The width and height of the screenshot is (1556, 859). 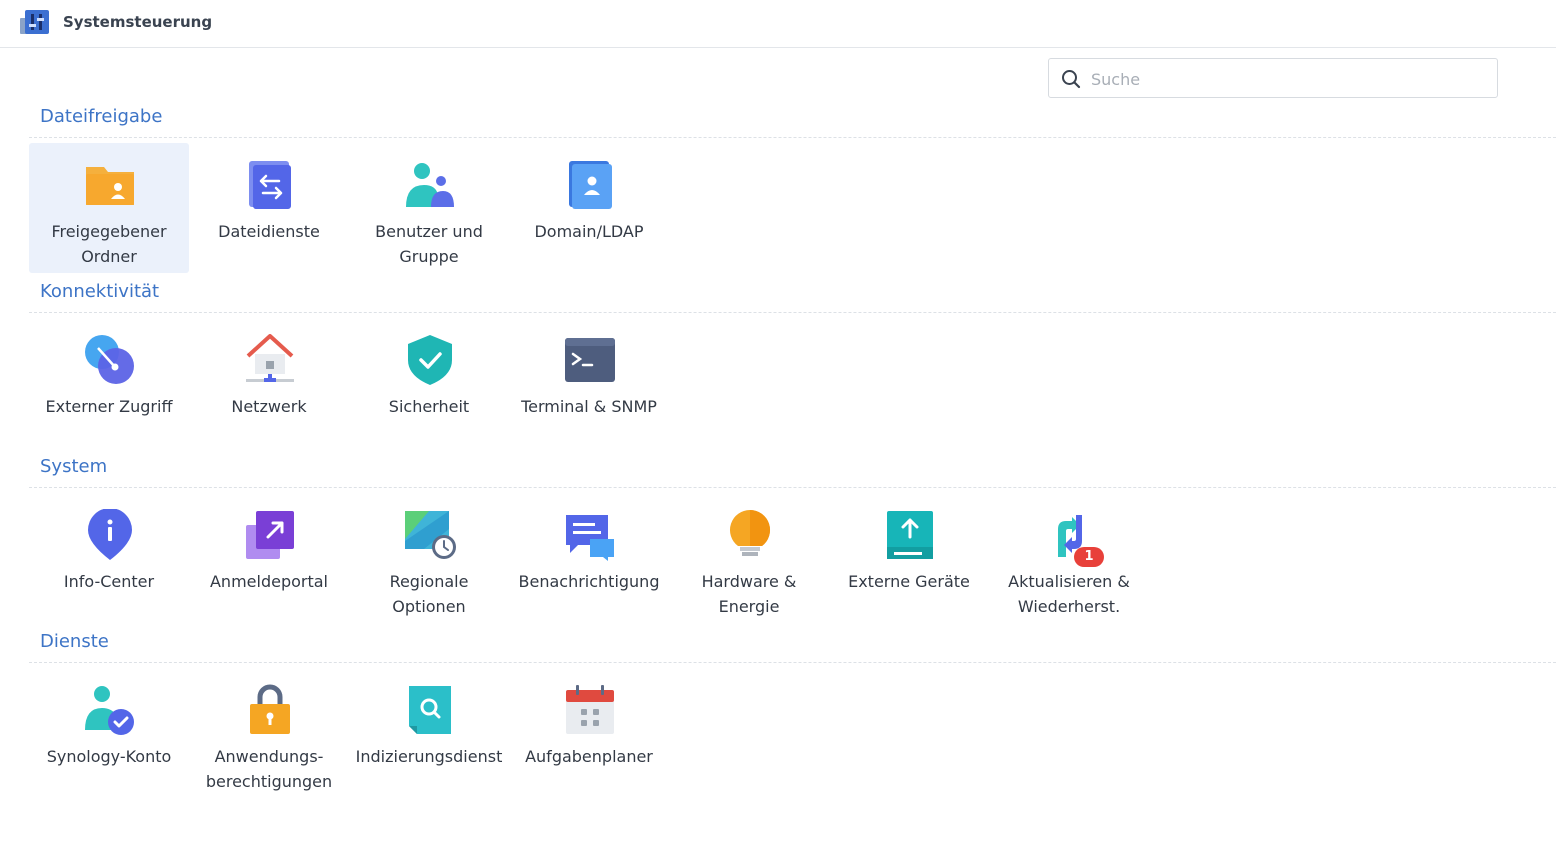 What do you see at coordinates (109, 244) in the screenshot?
I see `tile-label: Freigegebener Ordner` at bounding box center [109, 244].